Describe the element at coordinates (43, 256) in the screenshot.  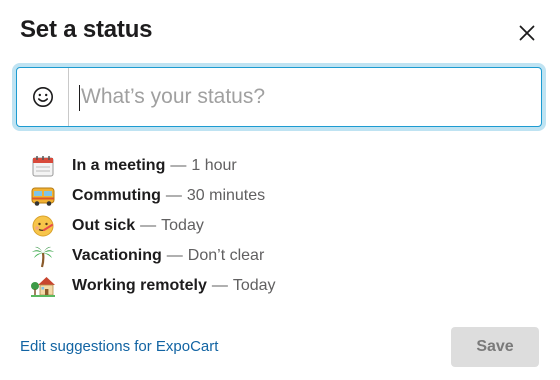
I see `palm-tree-icon` at that location.